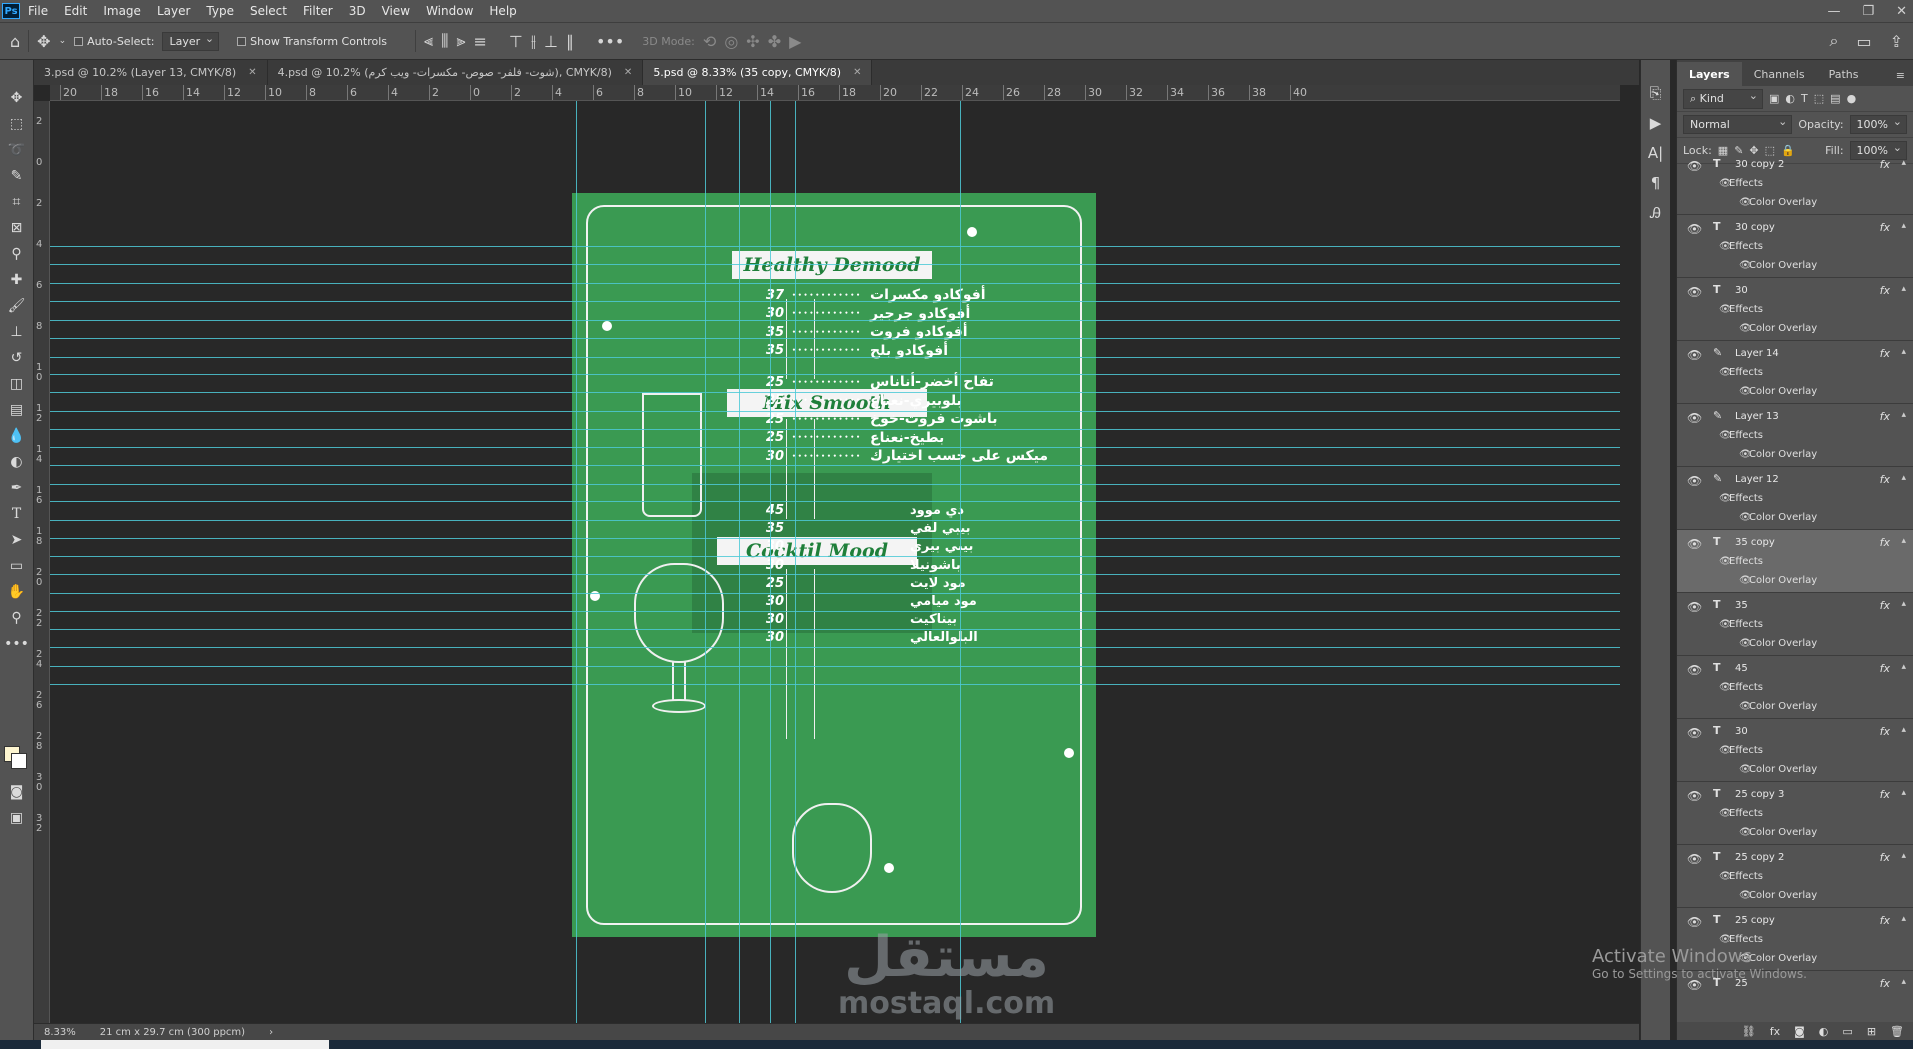 This screenshot has height=1049, width=1913. I want to click on edit-toolbar-icon: •••, so click(16, 643).